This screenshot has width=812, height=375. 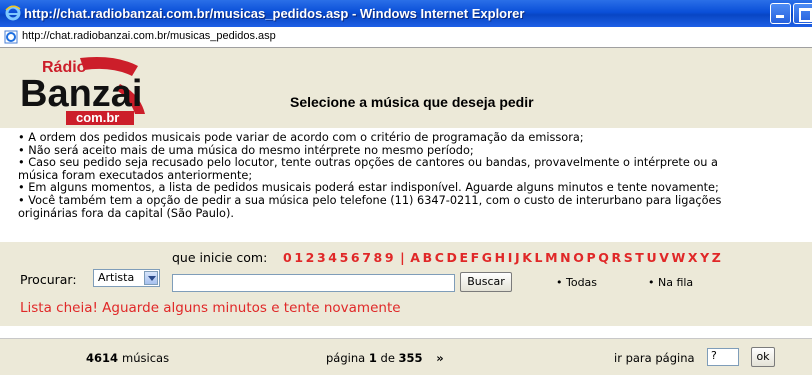 What do you see at coordinates (616, 257) in the screenshot?
I see `filter-letter-r: R` at bounding box center [616, 257].